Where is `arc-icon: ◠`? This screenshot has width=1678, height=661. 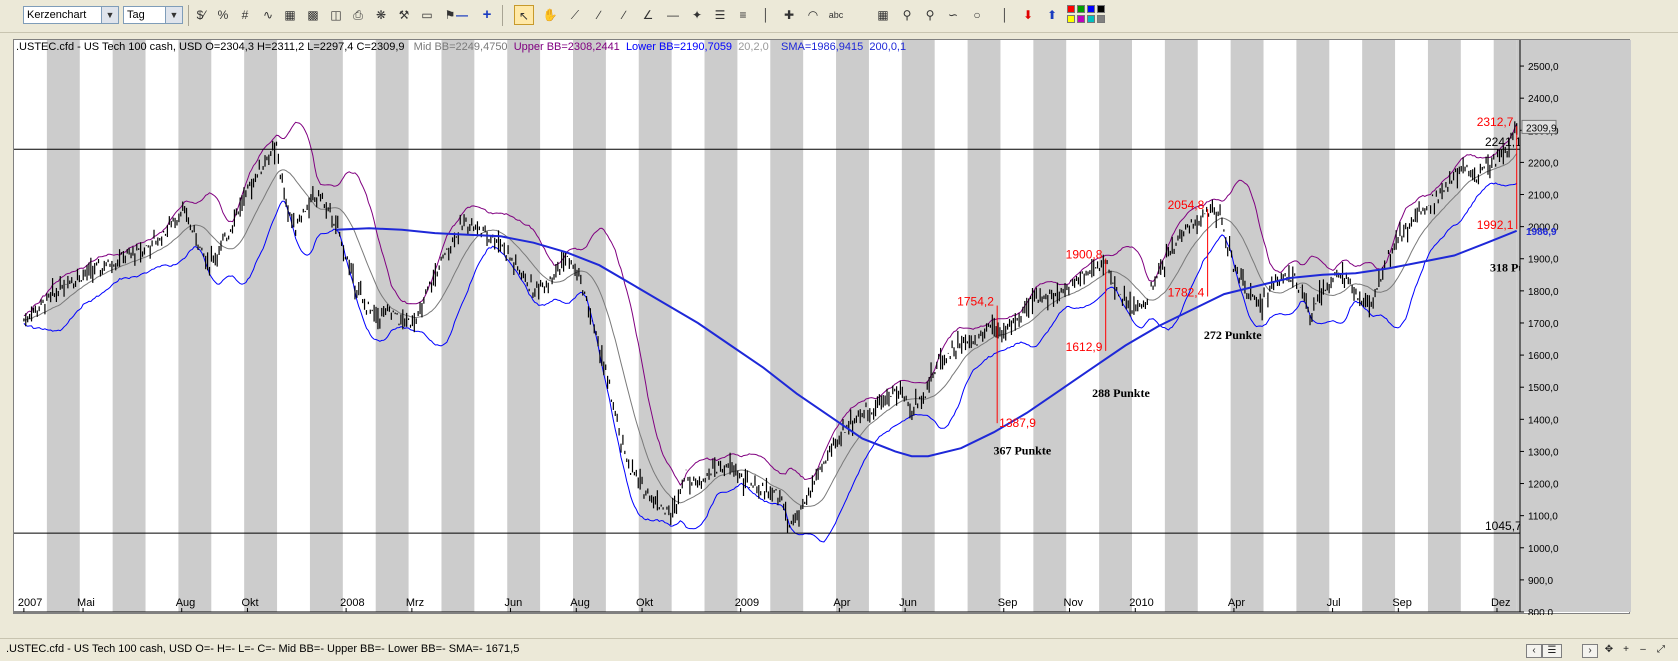 arc-icon: ◠ is located at coordinates (813, 15).